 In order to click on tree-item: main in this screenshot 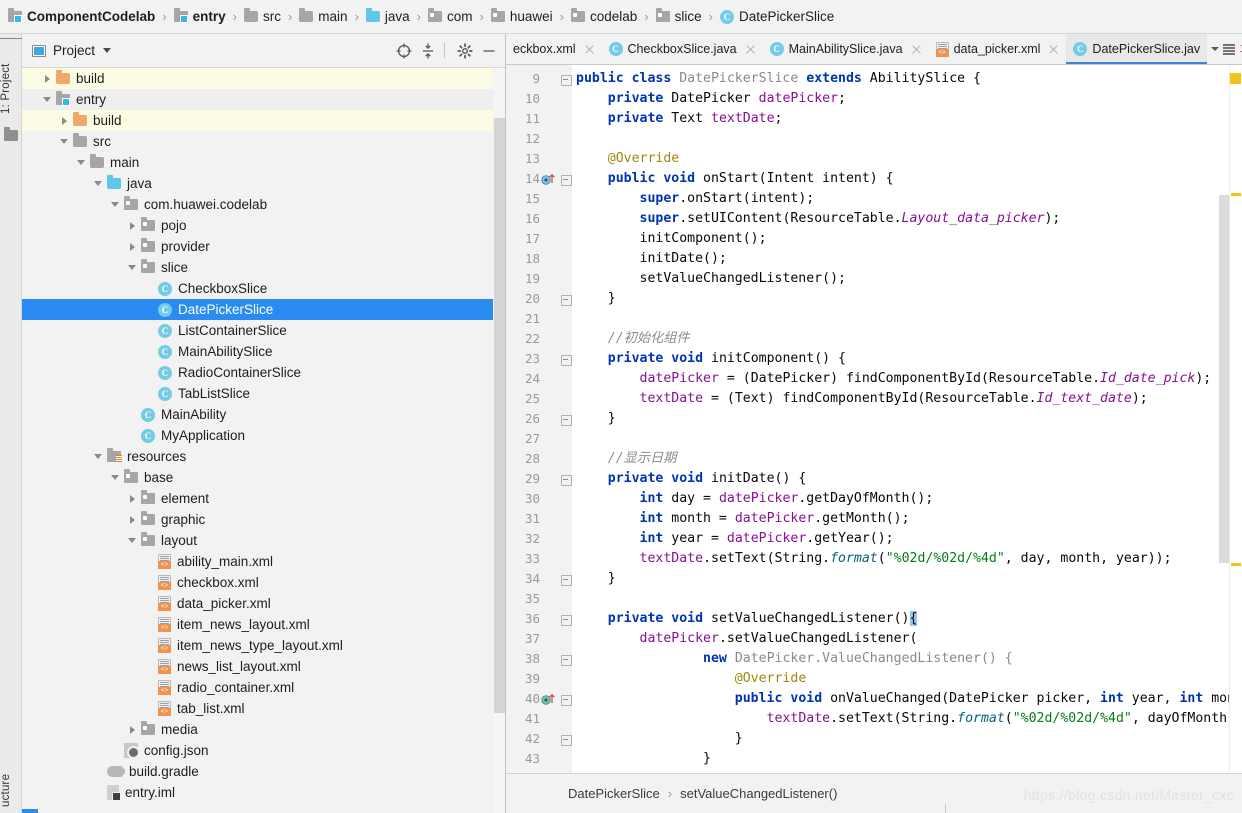, I will do `click(257, 162)`.